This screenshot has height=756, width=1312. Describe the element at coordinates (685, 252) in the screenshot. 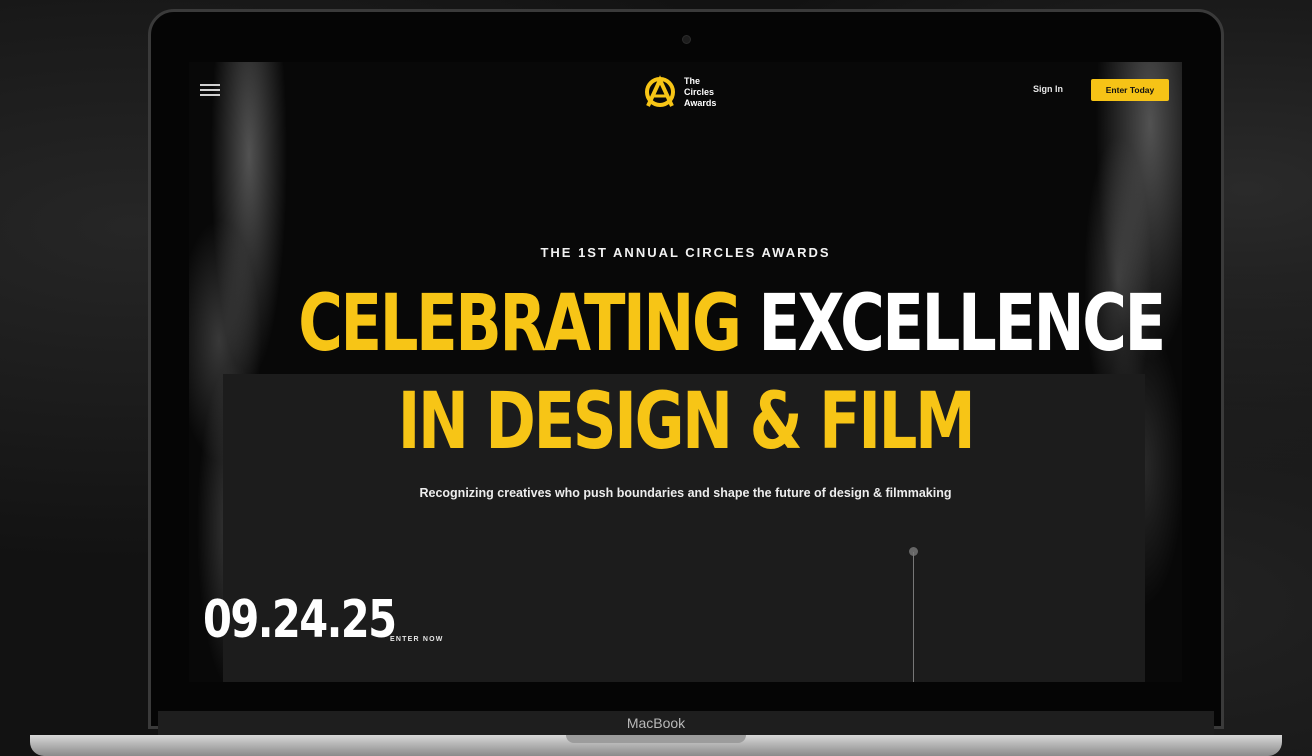

I see `hero-kicker: THE 1ST ANNUAL CIRCLES AWARDS` at that location.